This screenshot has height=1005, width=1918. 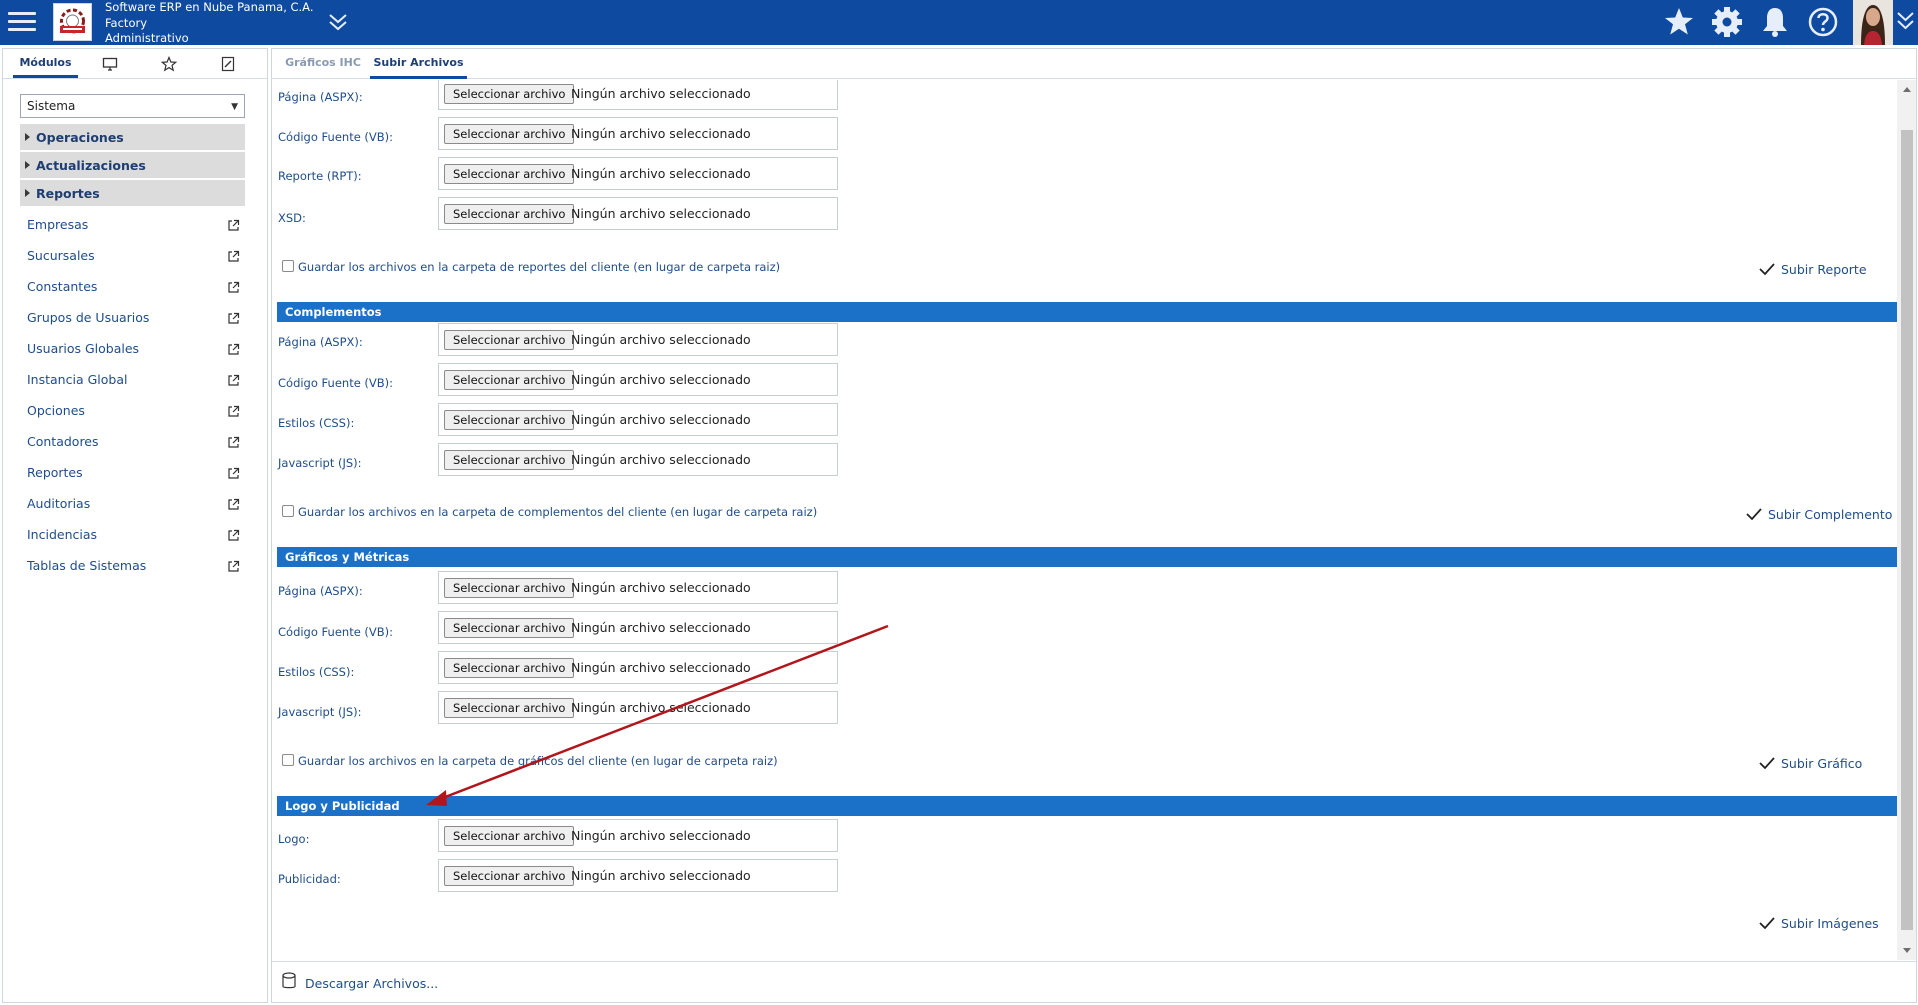 What do you see at coordinates (45, 63) in the screenshot?
I see `tab-modulos: Módulos` at bounding box center [45, 63].